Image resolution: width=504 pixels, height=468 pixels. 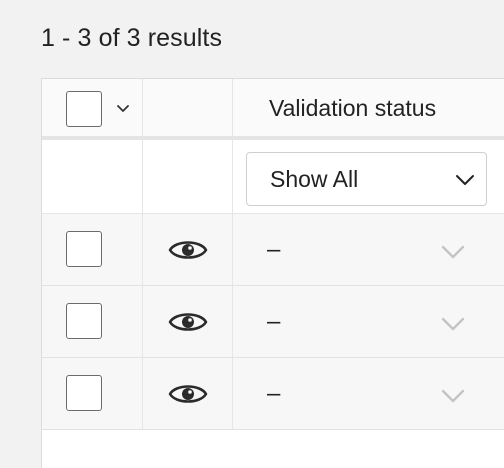 I want to click on validation-status-column-header: Validation status, so click(x=368, y=107).